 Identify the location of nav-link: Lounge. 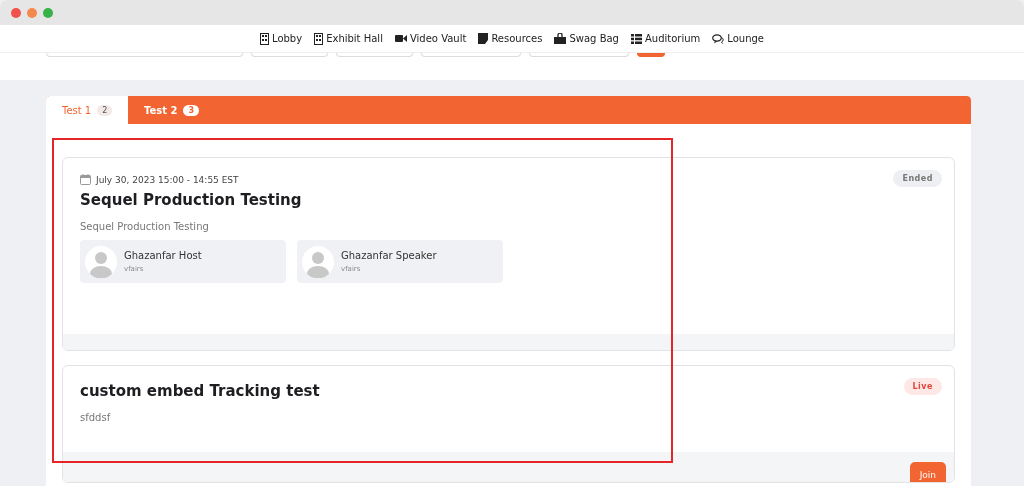
(738, 38).